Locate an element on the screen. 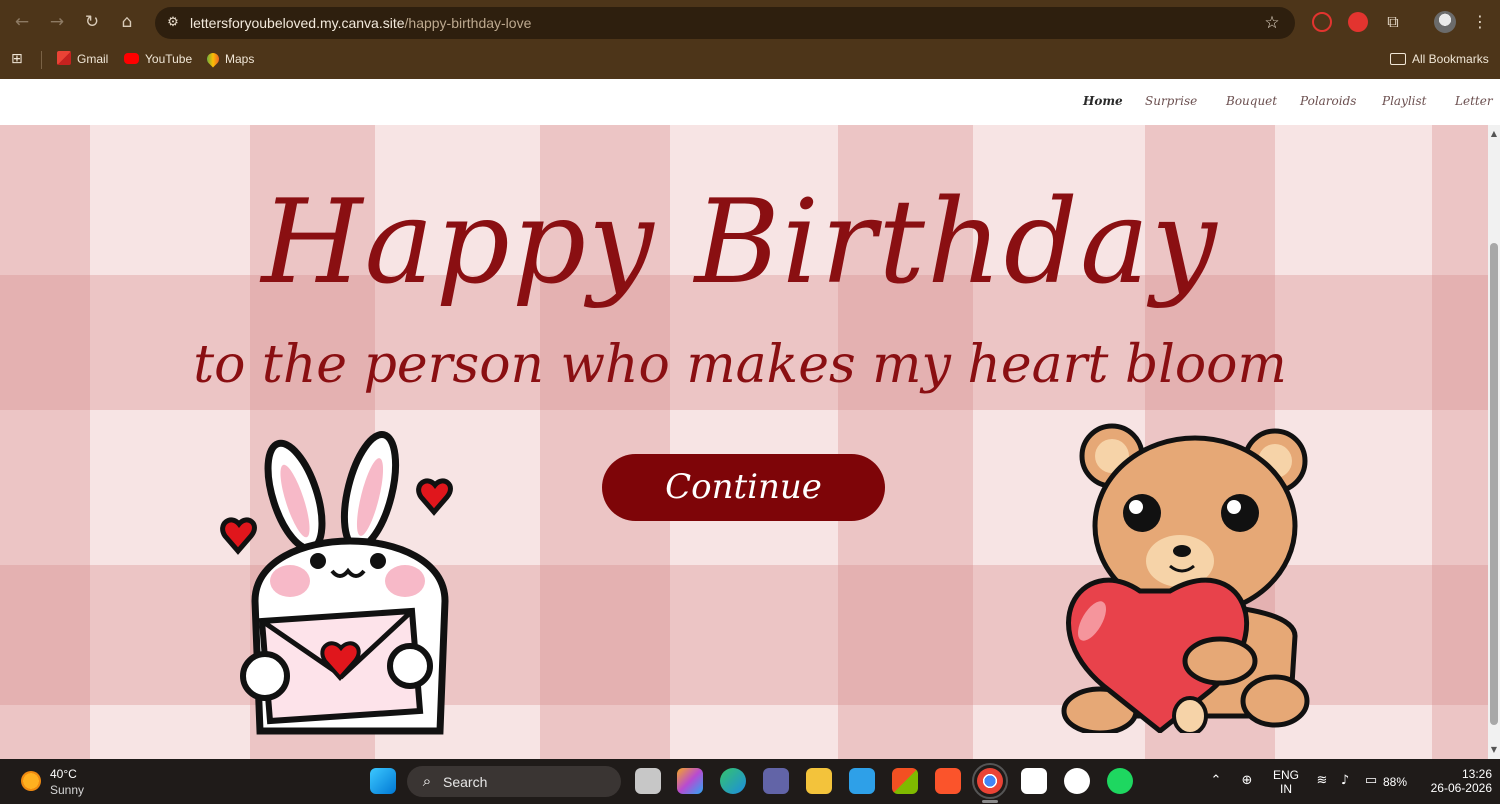 The width and height of the screenshot is (1500, 804). language-indicator: ENG IN is located at coordinates (1286, 782).